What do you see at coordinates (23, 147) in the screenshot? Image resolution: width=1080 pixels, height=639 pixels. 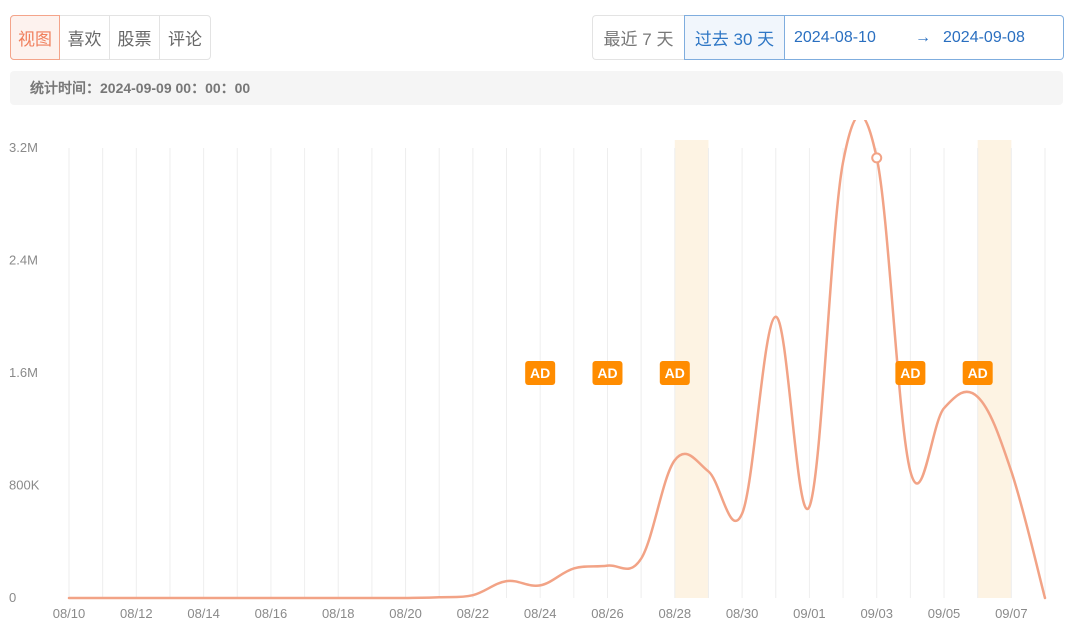 I see `y-tick-label: 3.2M` at bounding box center [23, 147].